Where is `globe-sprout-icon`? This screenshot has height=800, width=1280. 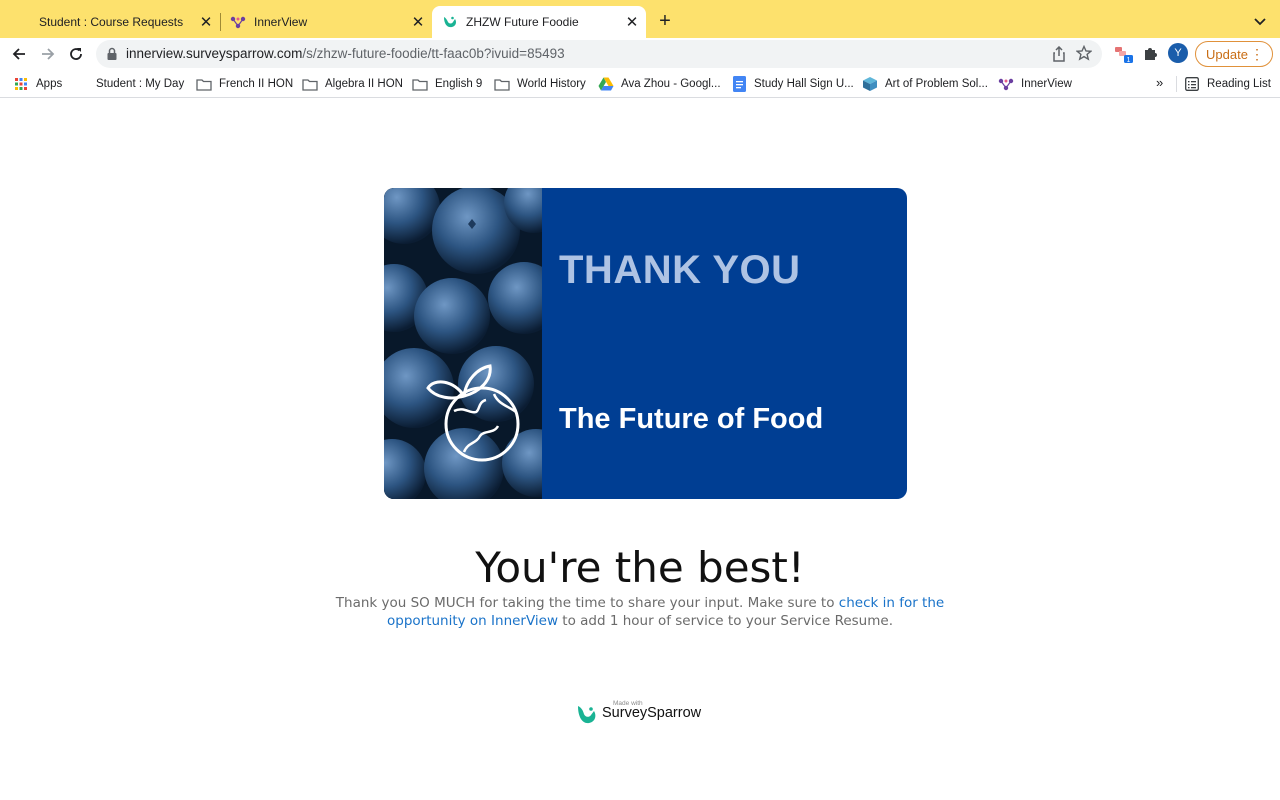 globe-sprout-icon is located at coordinates (474, 416).